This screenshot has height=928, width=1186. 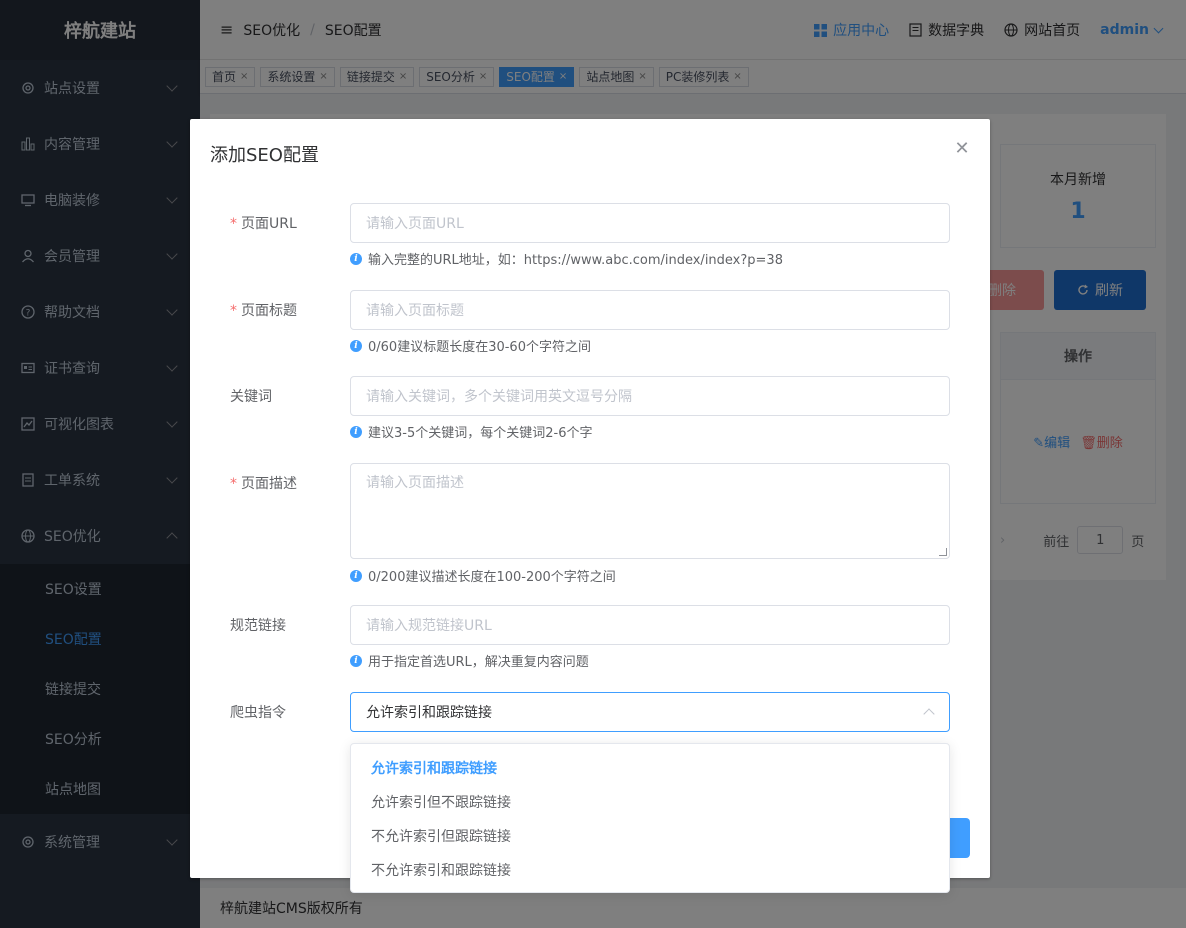 I want to click on form-label: * 页面描述, so click(x=285, y=483).